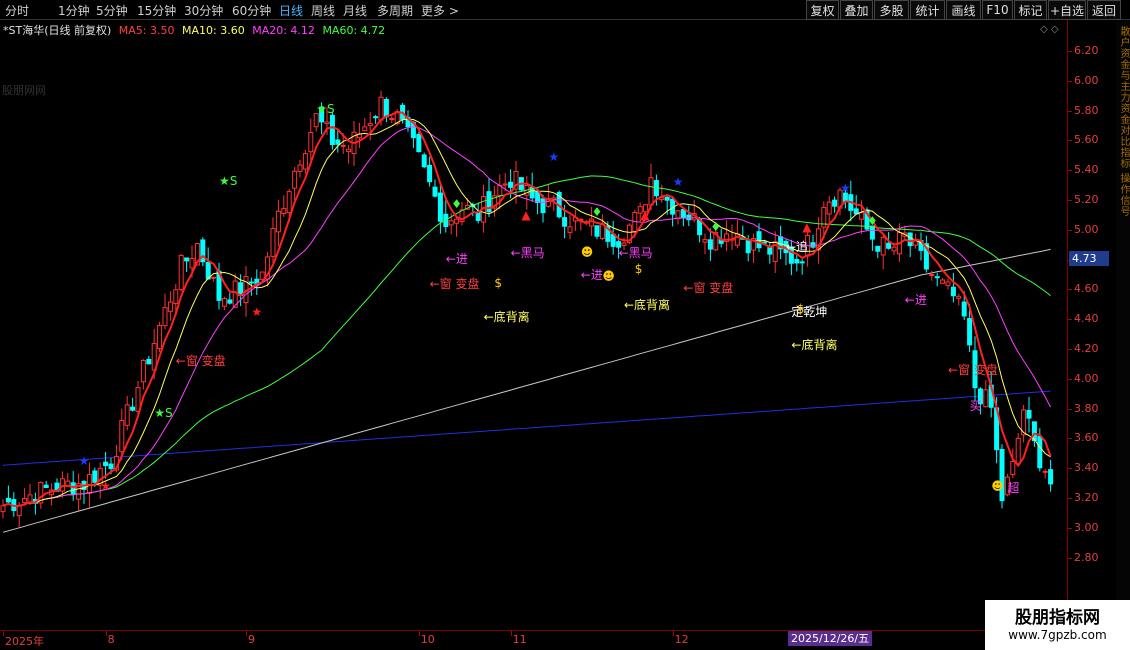 This screenshot has width=1130, height=650. What do you see at coordinates (1086, 289) in the screenshot?
I see `price-tick-label: 4.60` at bounding box center [1086, 289].